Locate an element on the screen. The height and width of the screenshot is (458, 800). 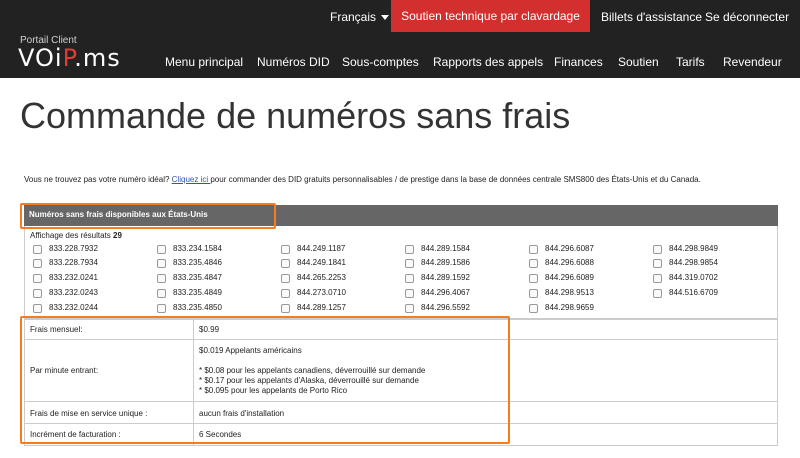
highlight-box-header is located at coordinates (148, 216).